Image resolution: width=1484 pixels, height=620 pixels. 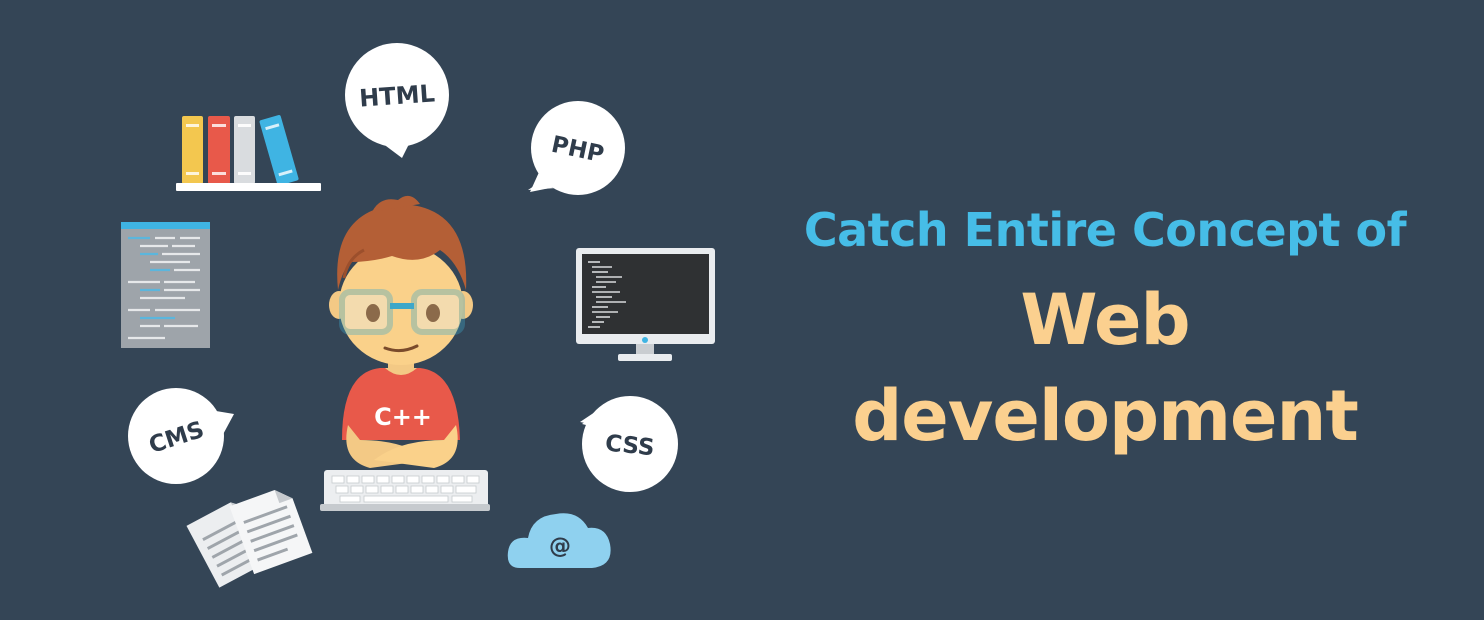 What do you see at coordinates (401, 331) in the screenshot?
I see `developer-character: C++` at bounding box center [401, 331].